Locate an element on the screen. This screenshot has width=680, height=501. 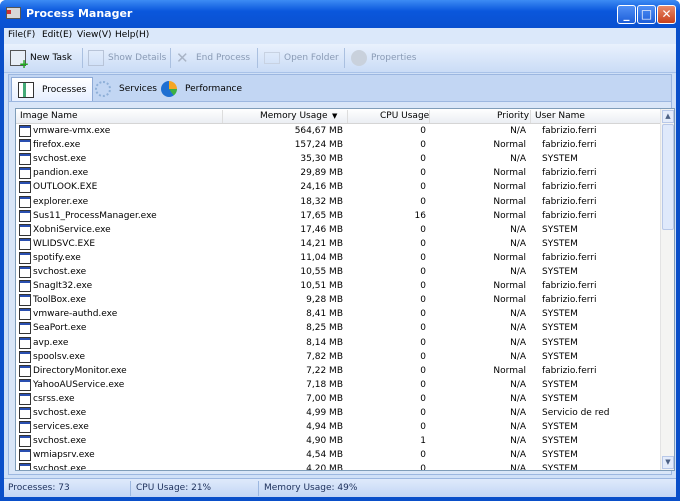
minimize-button: _ is located at coordinates (626, 14).